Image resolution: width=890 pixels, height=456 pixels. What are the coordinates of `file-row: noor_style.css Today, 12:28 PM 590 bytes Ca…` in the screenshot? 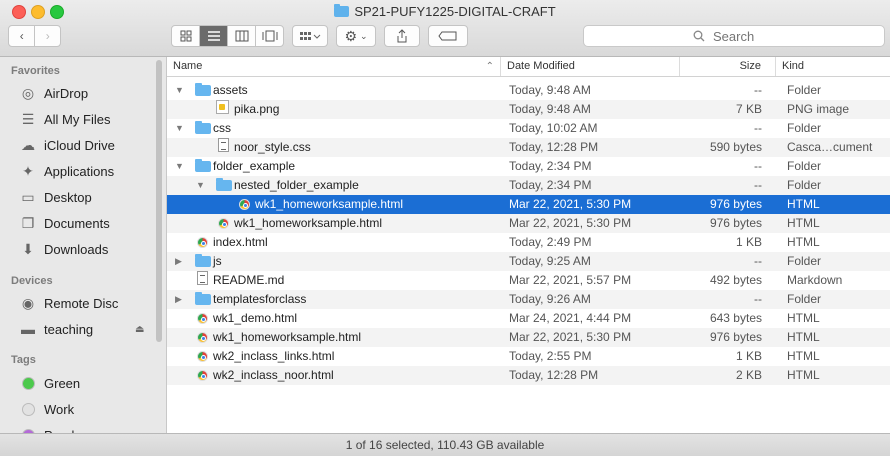 It's located at (528, 147).